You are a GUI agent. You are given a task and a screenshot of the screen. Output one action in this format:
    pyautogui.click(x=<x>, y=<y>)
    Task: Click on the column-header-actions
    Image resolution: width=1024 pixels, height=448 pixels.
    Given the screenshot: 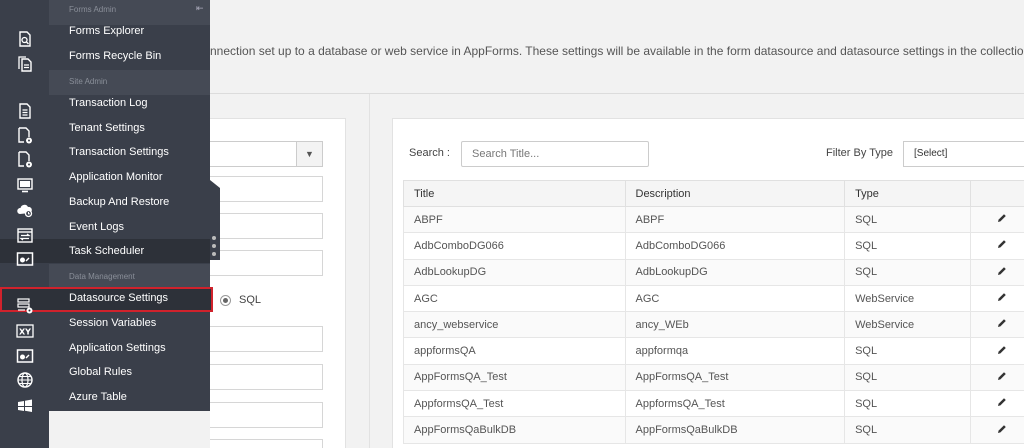 What is the action you would take?
    pyautogui.click(x=997, y=193)
    